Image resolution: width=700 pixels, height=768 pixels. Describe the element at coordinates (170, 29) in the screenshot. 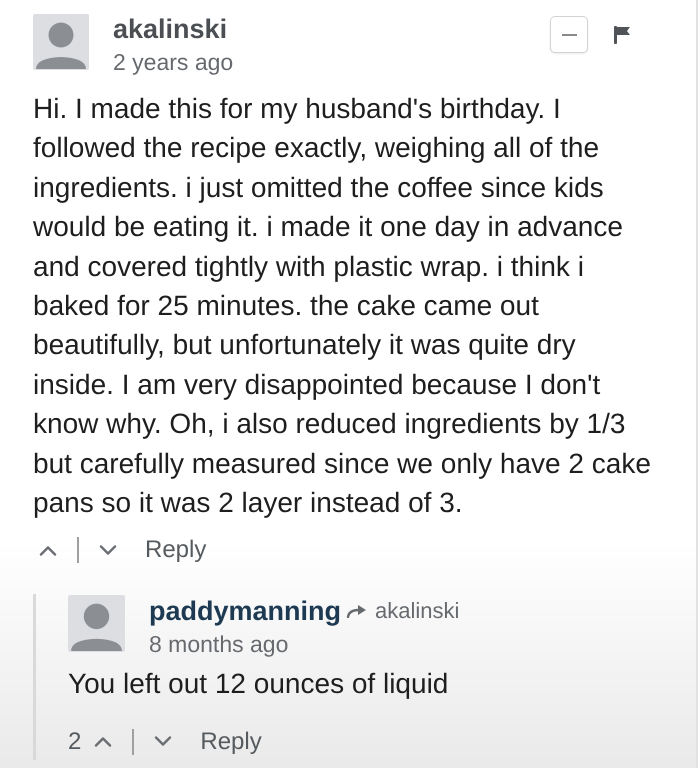

I see `author-name: akalinski` at that location.